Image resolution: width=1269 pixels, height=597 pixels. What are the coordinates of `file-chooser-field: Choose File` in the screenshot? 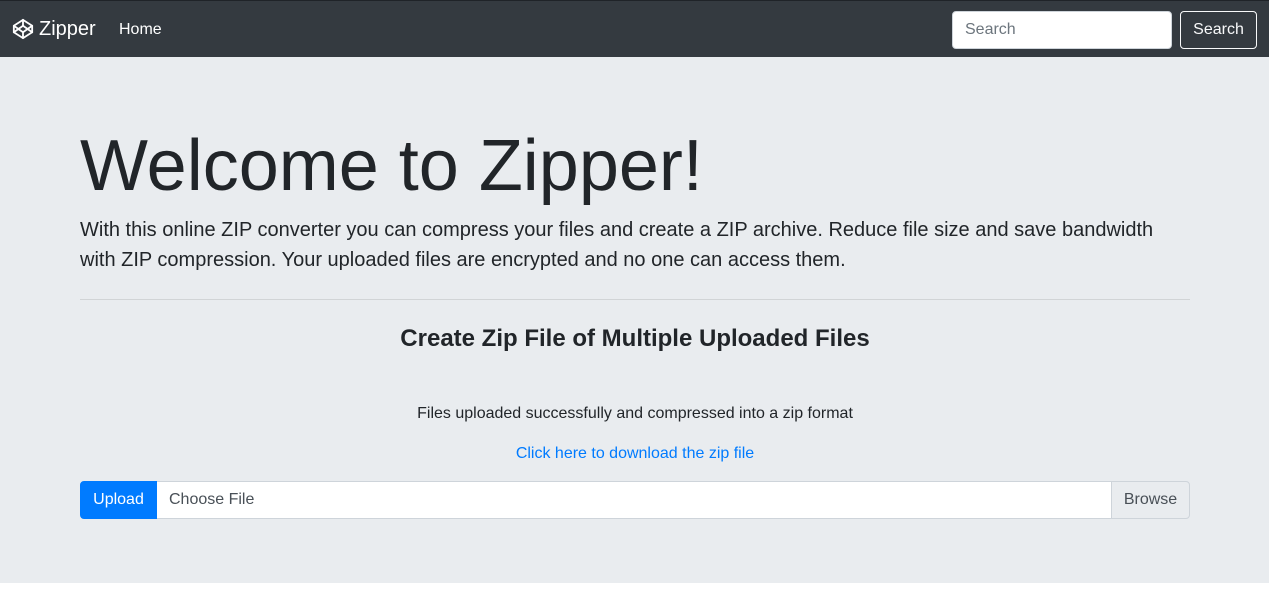 It's located at (634, 500).